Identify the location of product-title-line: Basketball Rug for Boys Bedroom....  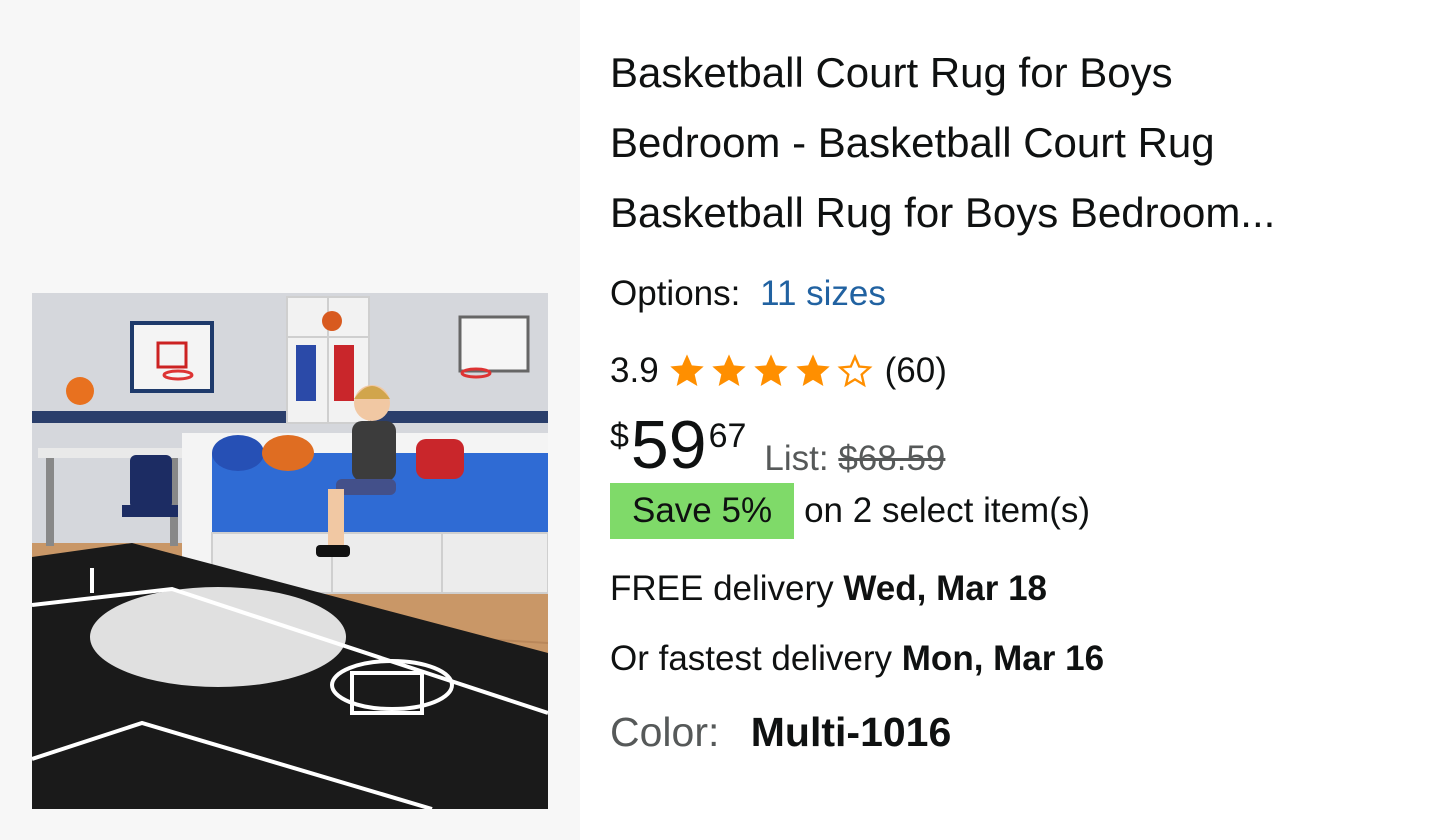
(1005, 213).